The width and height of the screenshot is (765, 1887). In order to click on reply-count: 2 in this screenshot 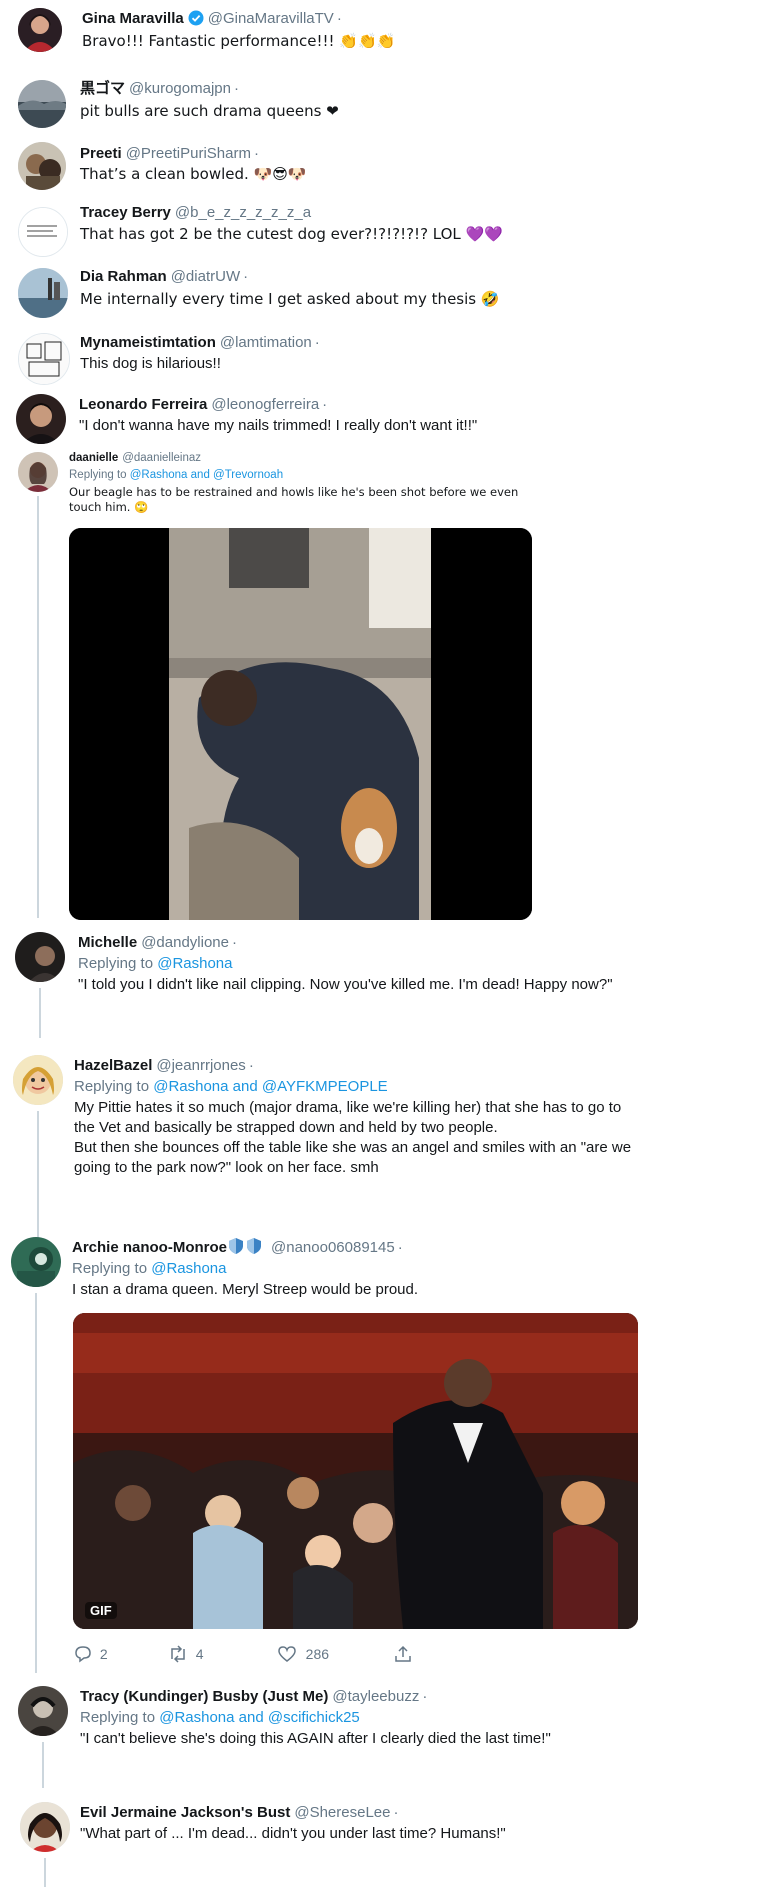, I will do `click(103, 1654)`.